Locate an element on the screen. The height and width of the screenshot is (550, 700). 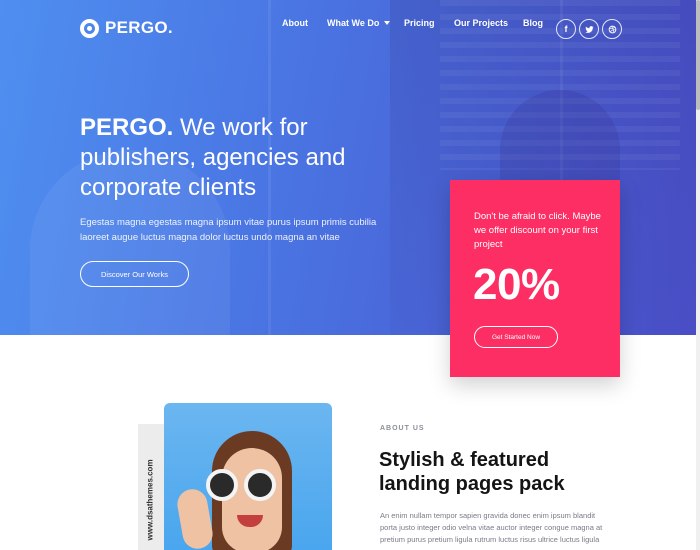
get-started-button: Get Started Now is located at coordinates (516, 337).